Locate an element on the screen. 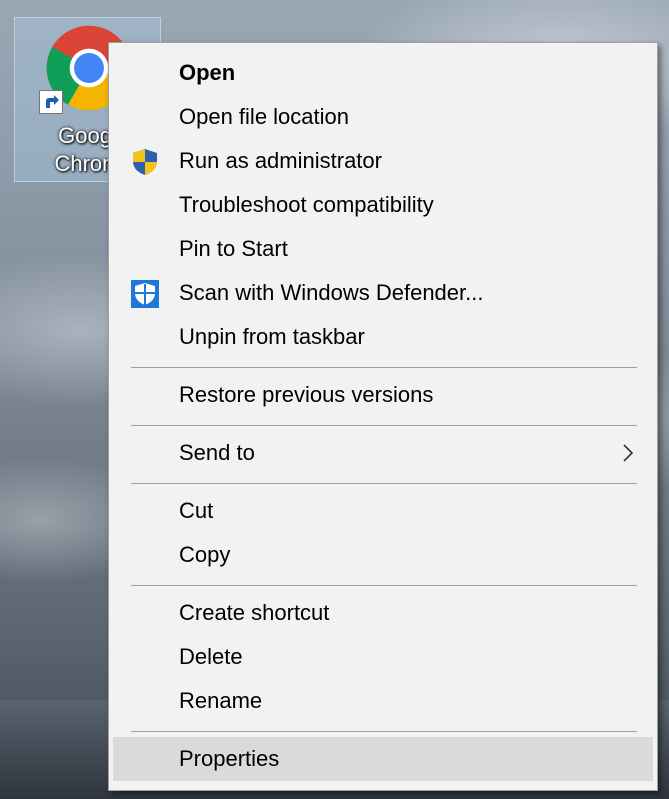  menu-item-run-as-administrator: Run as administrator is located at coordinates (383, 161).